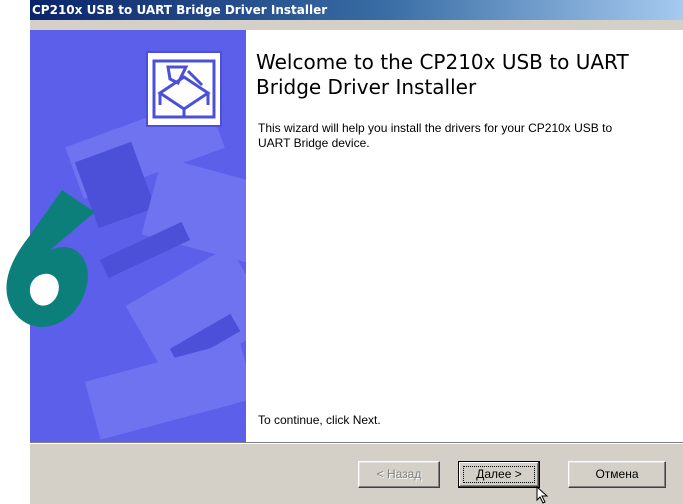 The height and width of the screenshot is (504, 683). I want to click on mouse-cursor-icon, so click(542, 495).